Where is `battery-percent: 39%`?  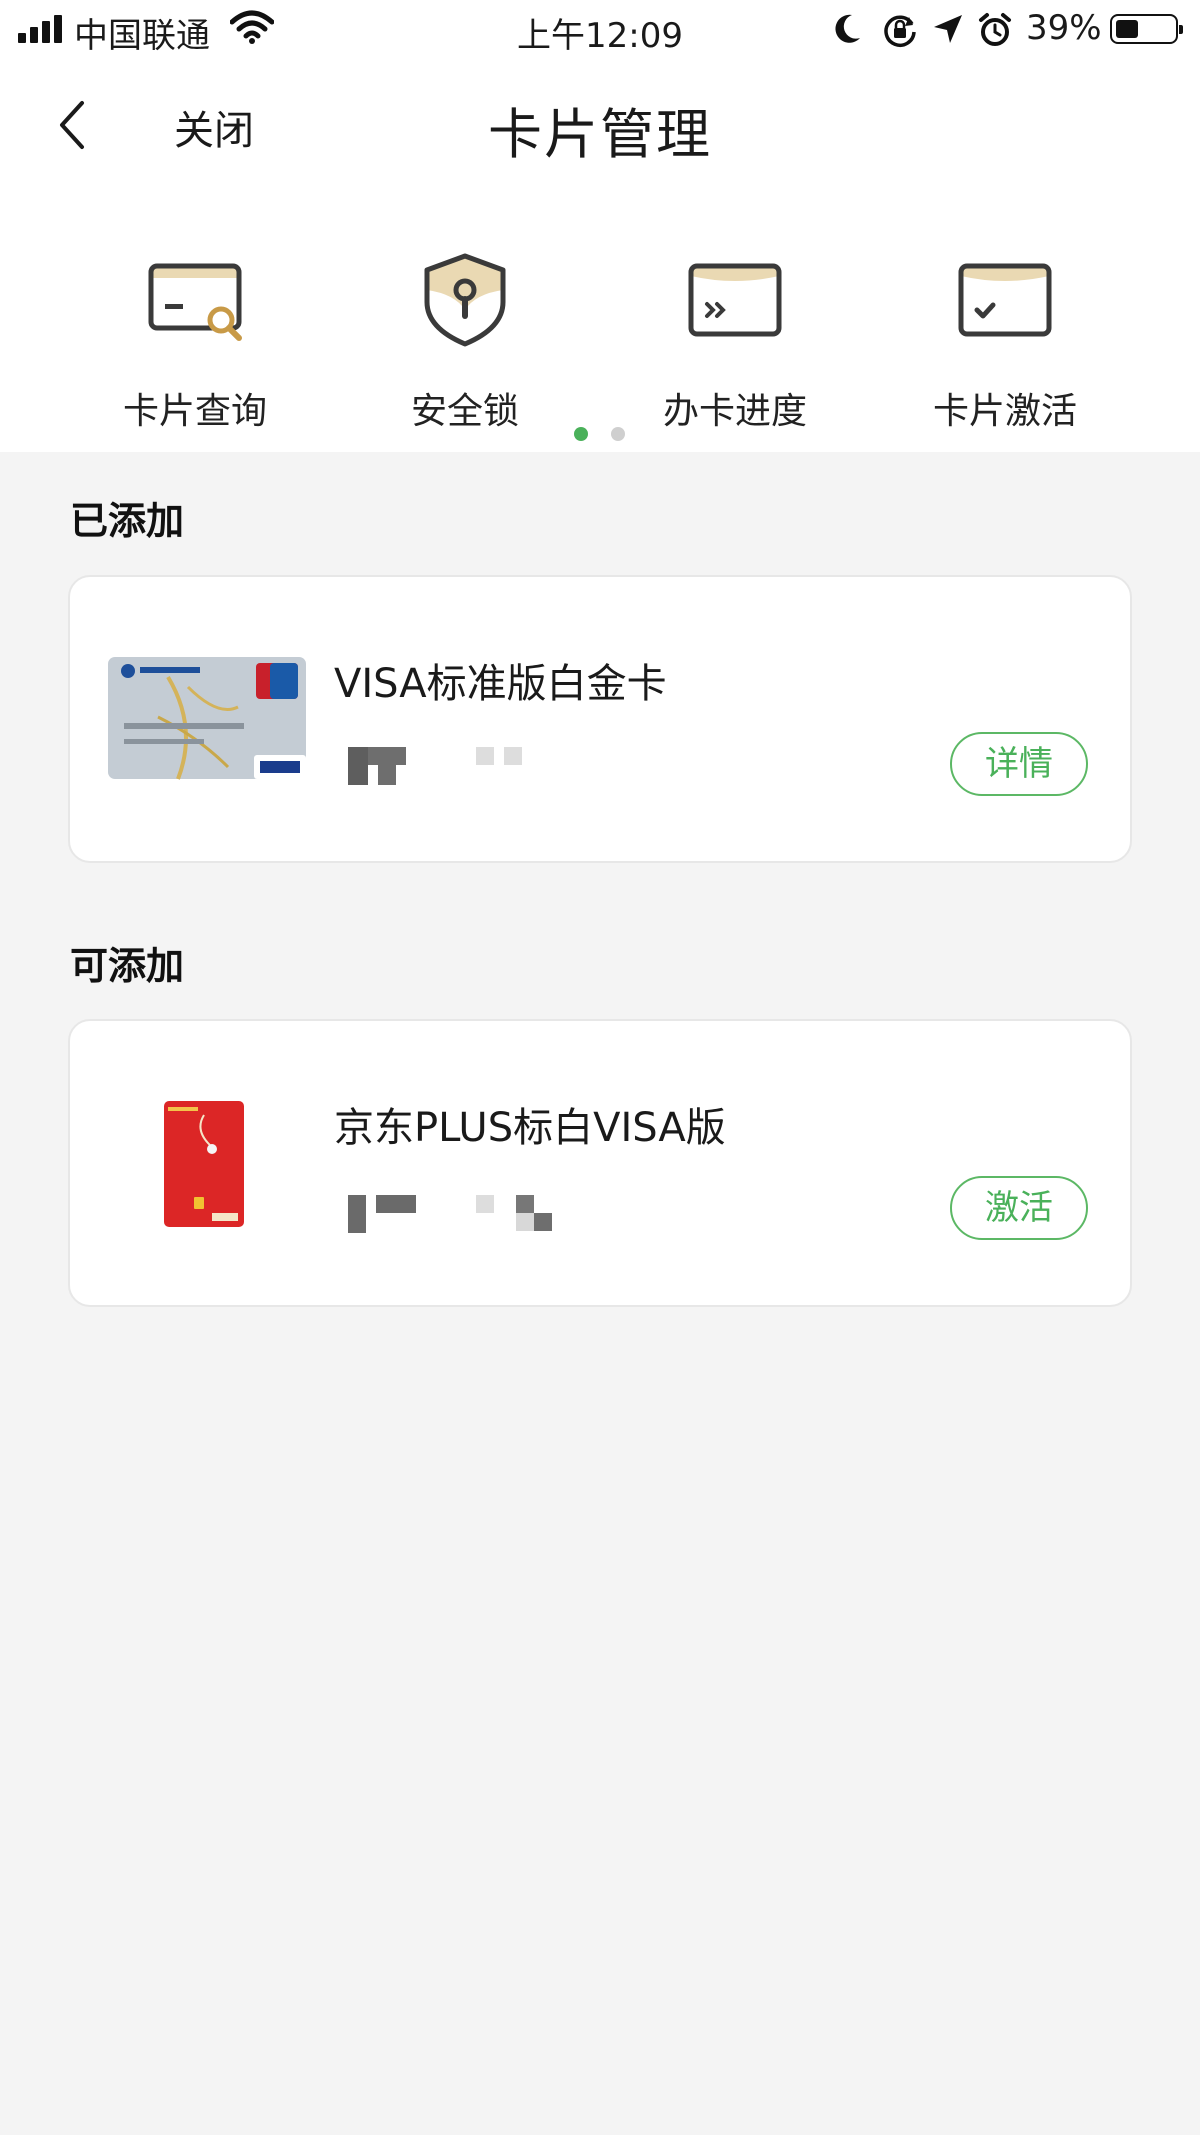 battery-percent: 39% is located at coordinates (1064, 28).